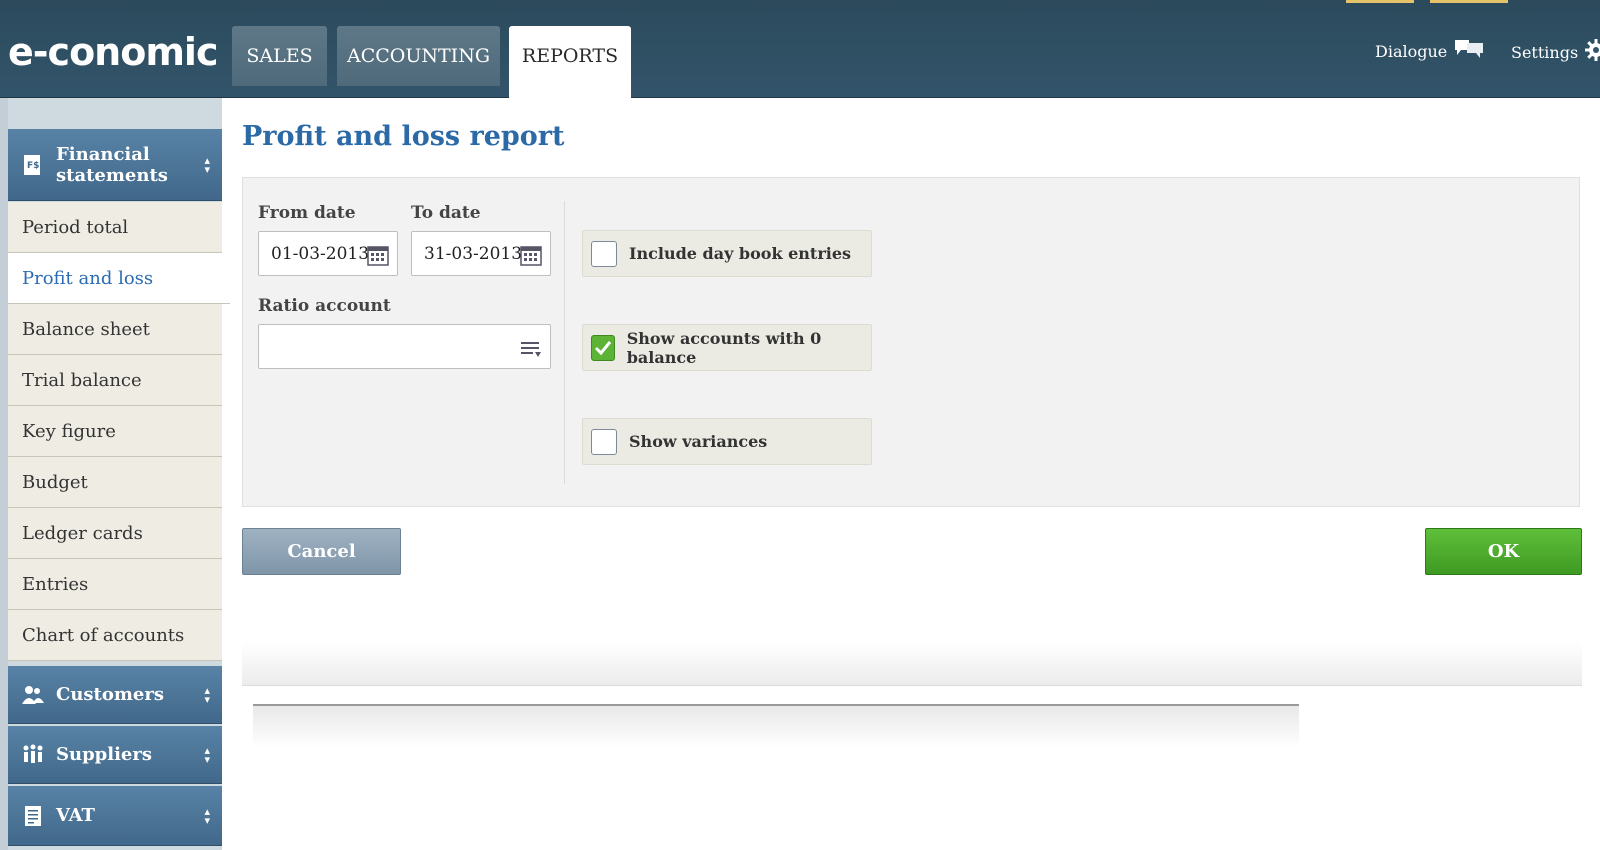  I want to click on sidebar-item-profit-and-loss: Profit and loss, so click(119, 278).